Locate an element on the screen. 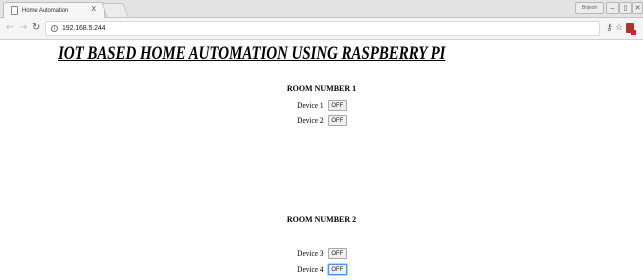 This screenshot has height=280, width=643. device-label: Device 2 is located at coordinates (310, 120).